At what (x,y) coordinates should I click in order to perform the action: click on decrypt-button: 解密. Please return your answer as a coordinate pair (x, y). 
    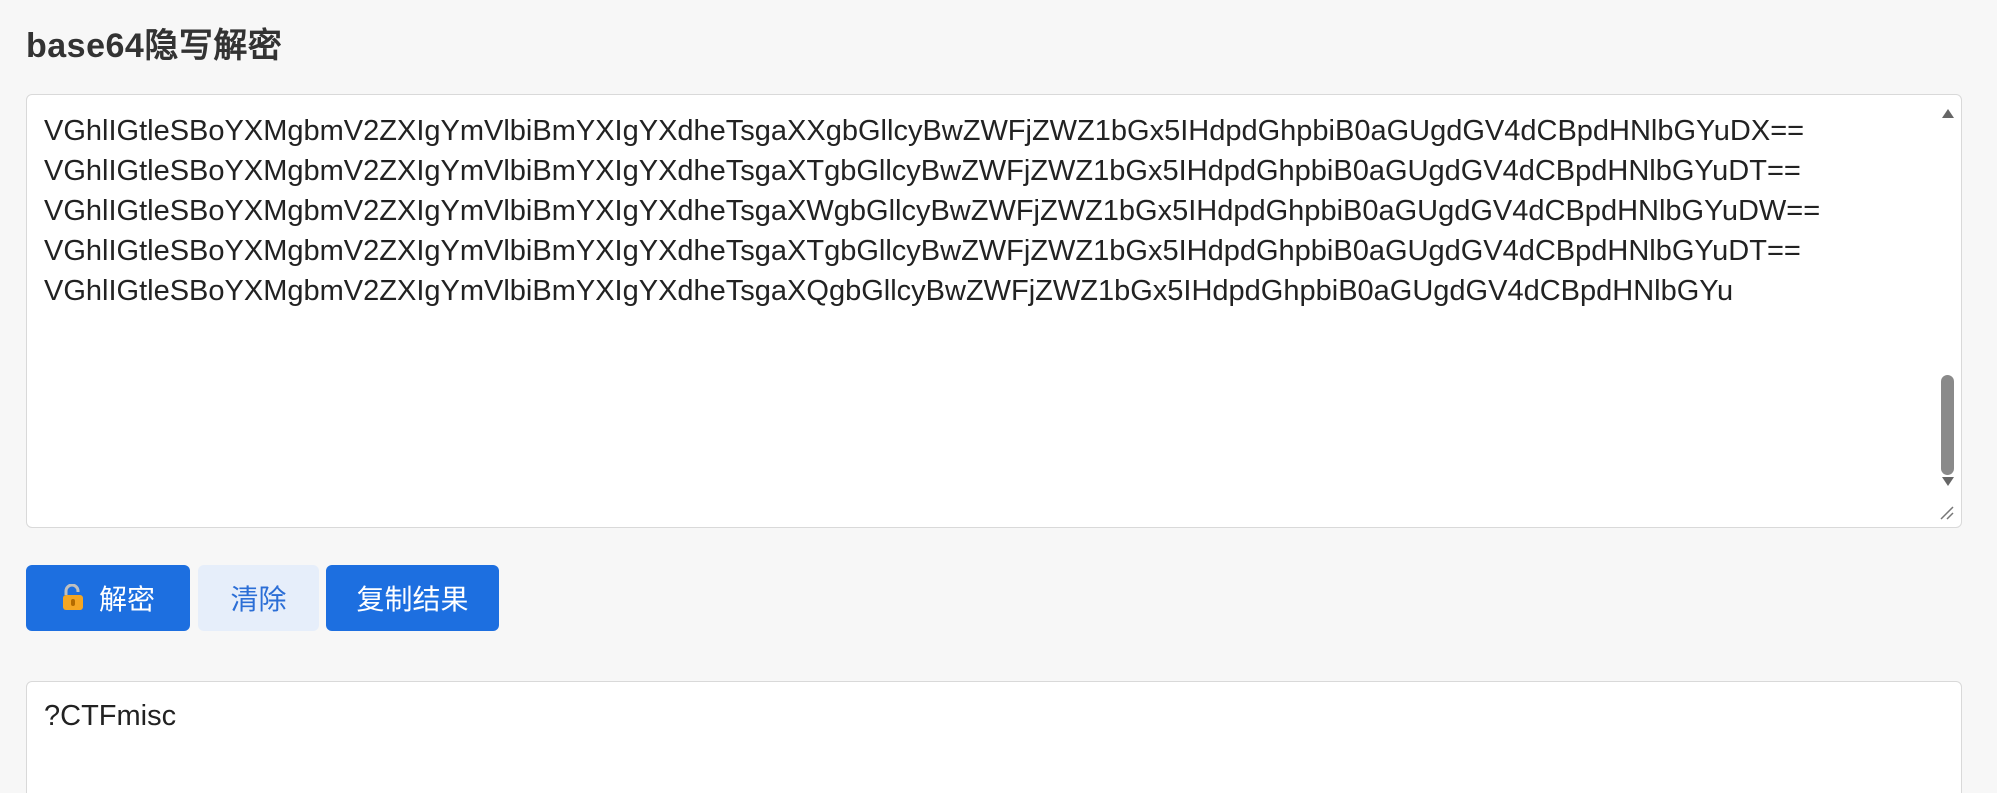
    Looking at the image, I should click on (108, 598).